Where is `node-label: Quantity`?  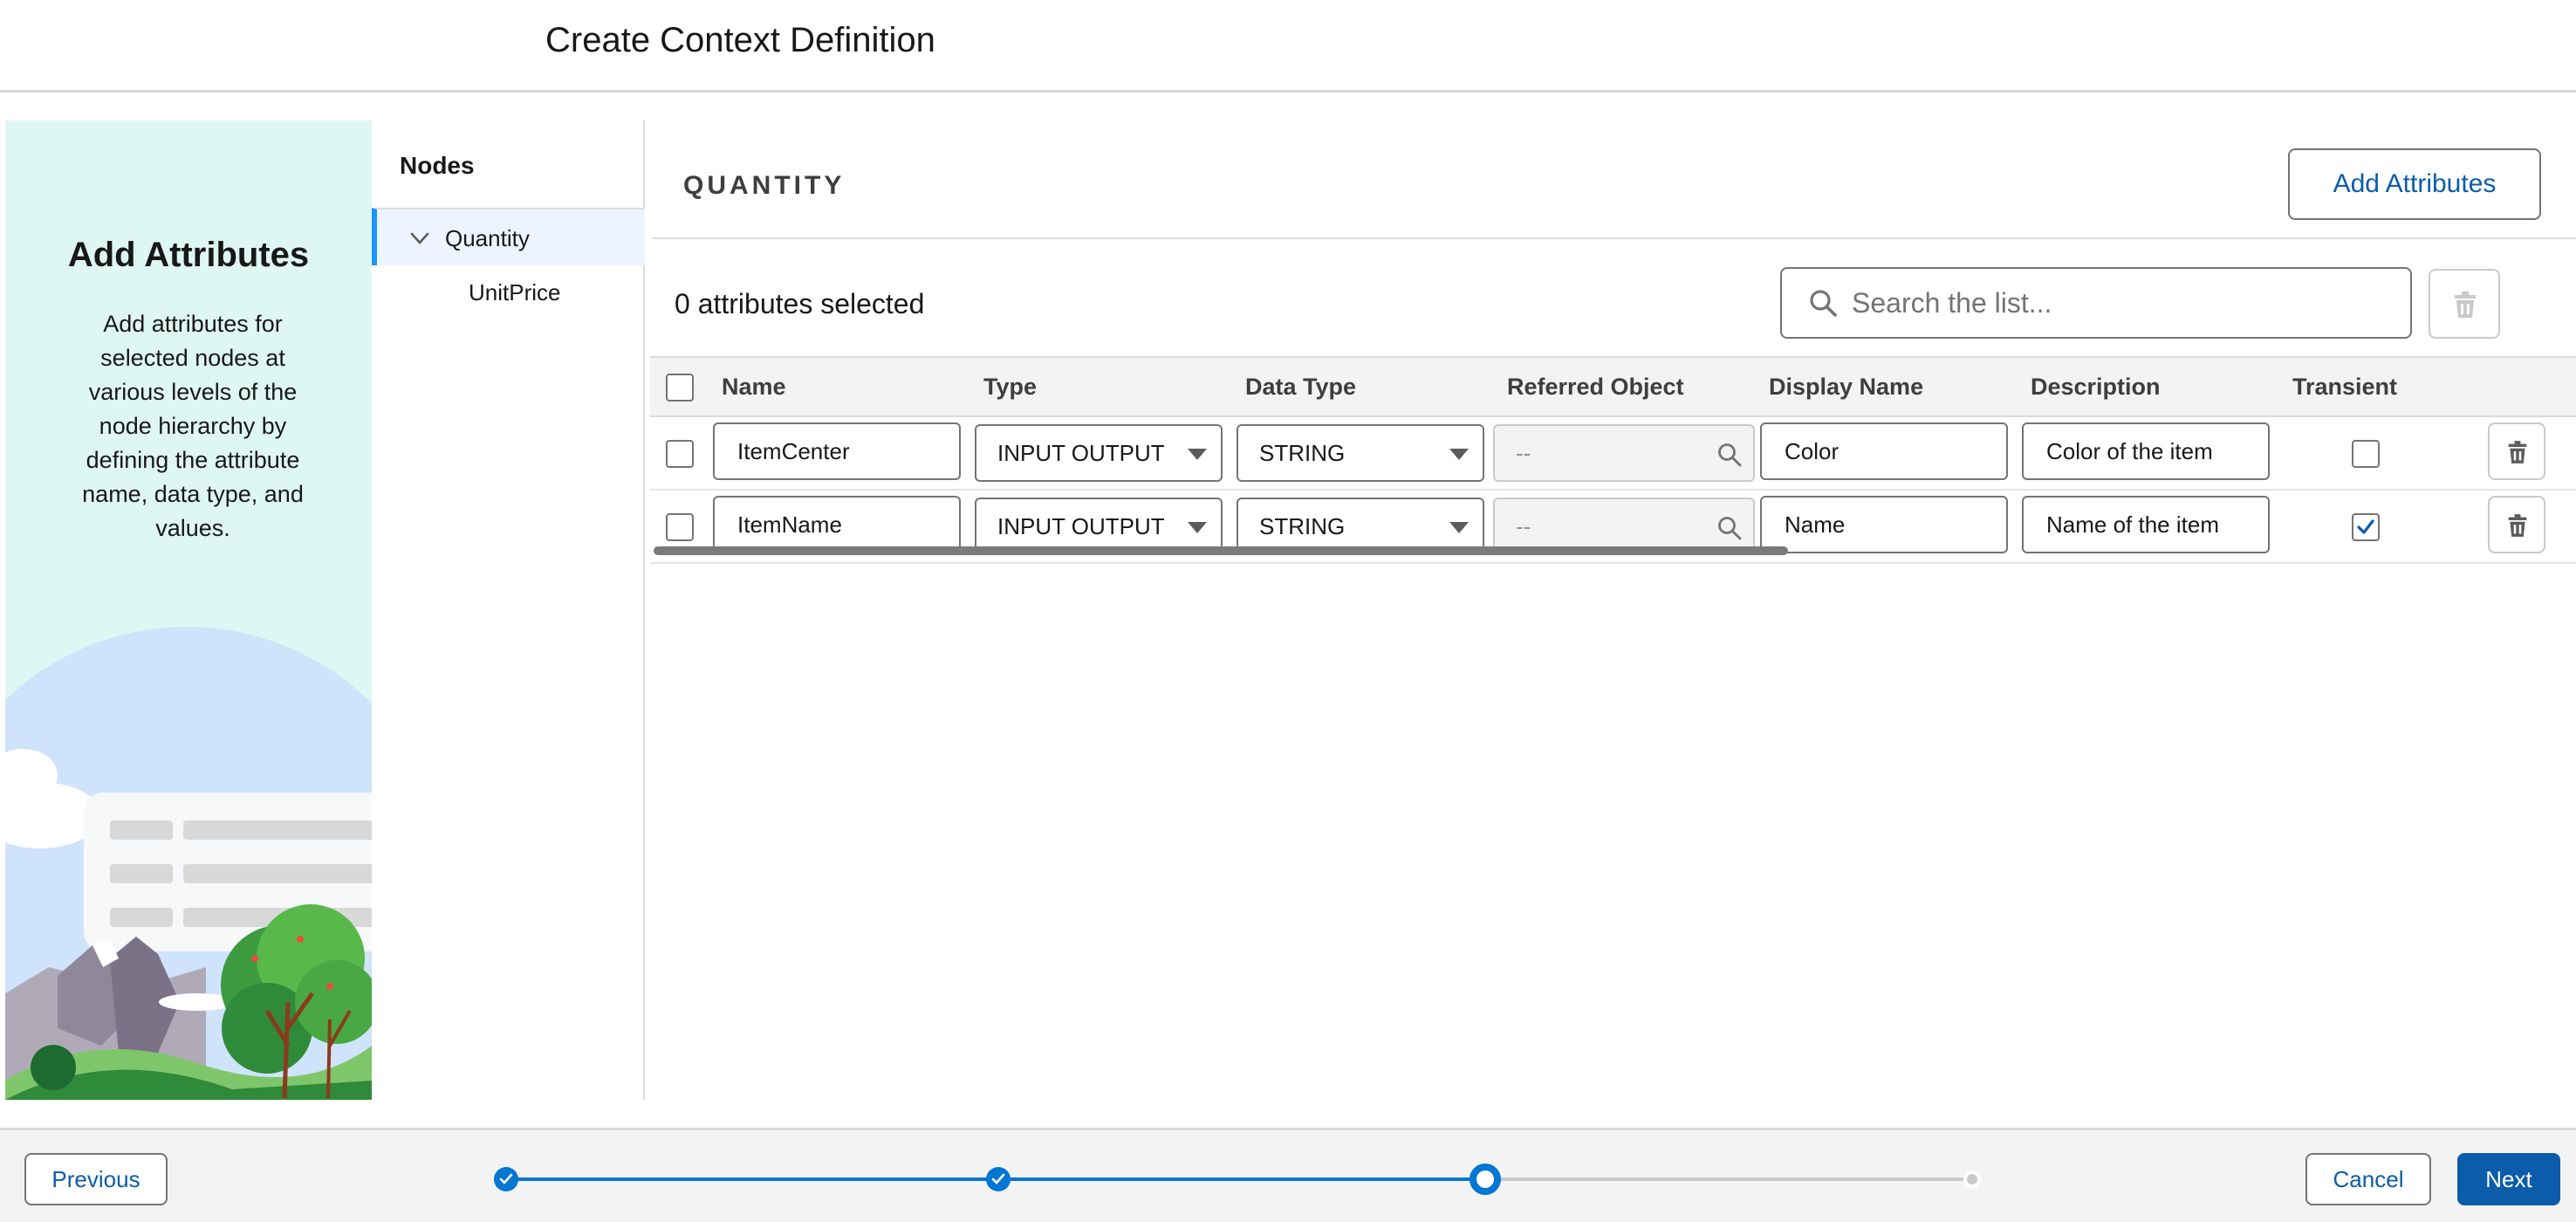 node-label: Quantity is located at coordinates (487, 238).